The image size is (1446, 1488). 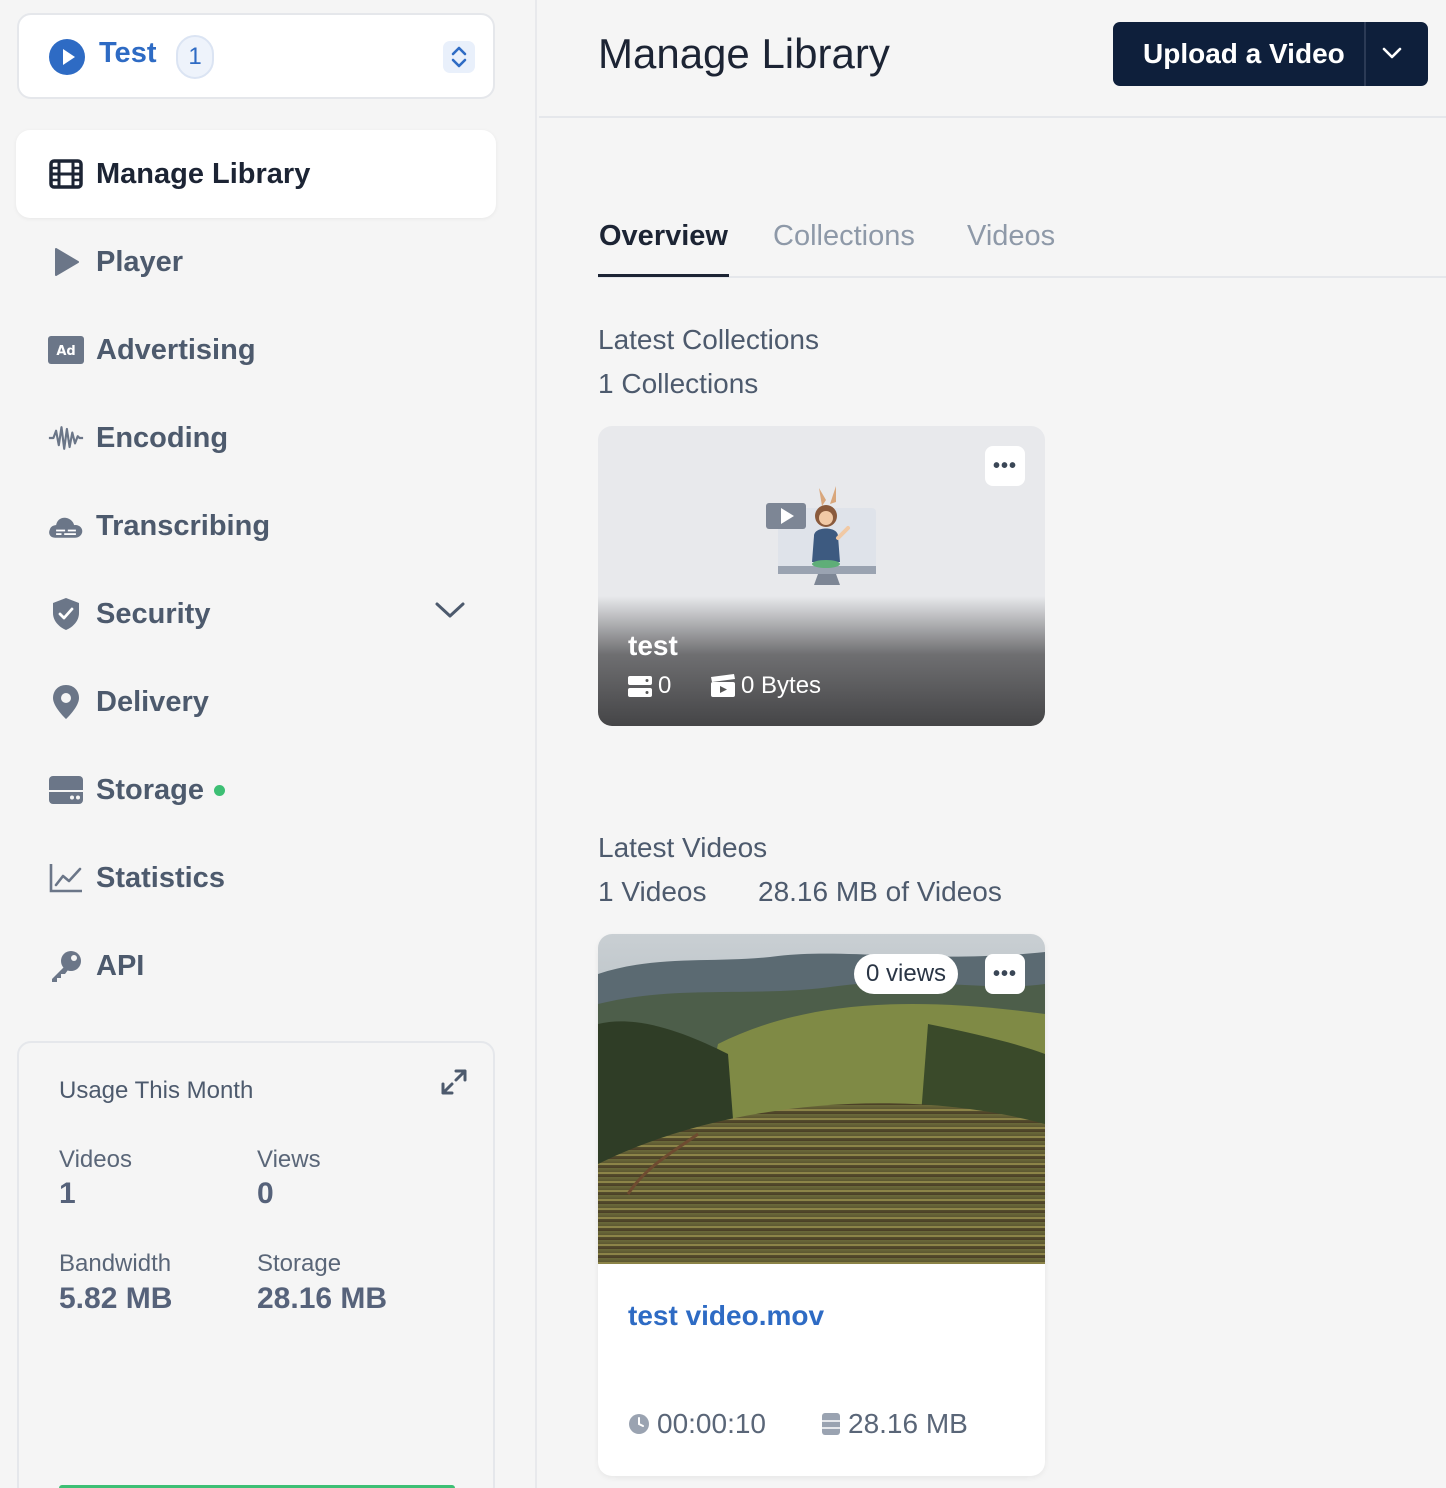 What do you see at coordinates (822, 539) in the screenshot?
I see `collection-illustration` at bounding box center [822, 539].